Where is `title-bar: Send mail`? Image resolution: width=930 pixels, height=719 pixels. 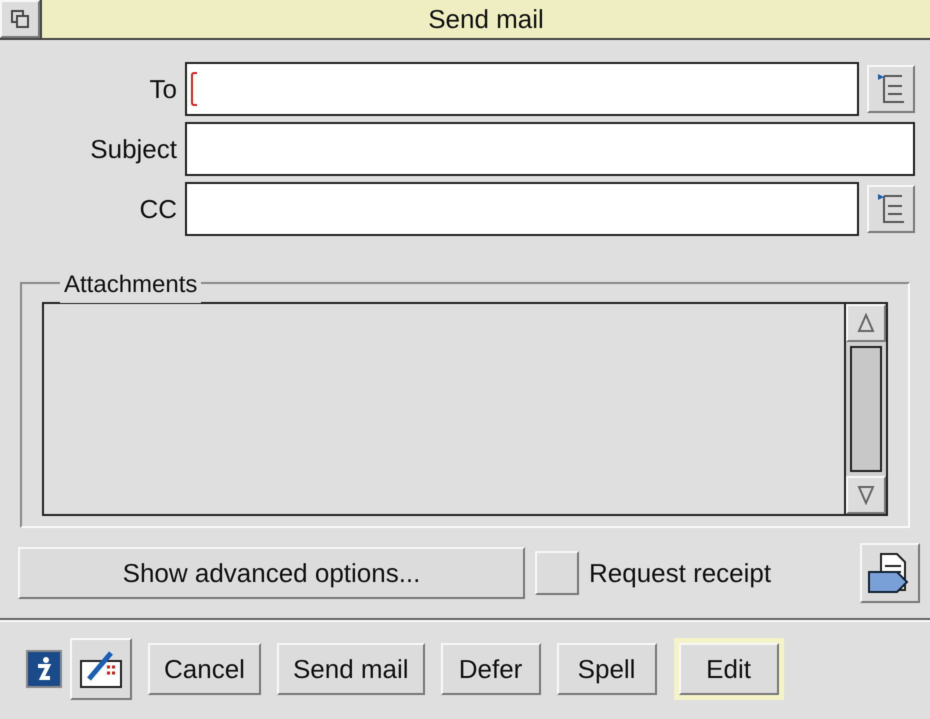 title-bar: Send mail is located at coordinates (485, 19).